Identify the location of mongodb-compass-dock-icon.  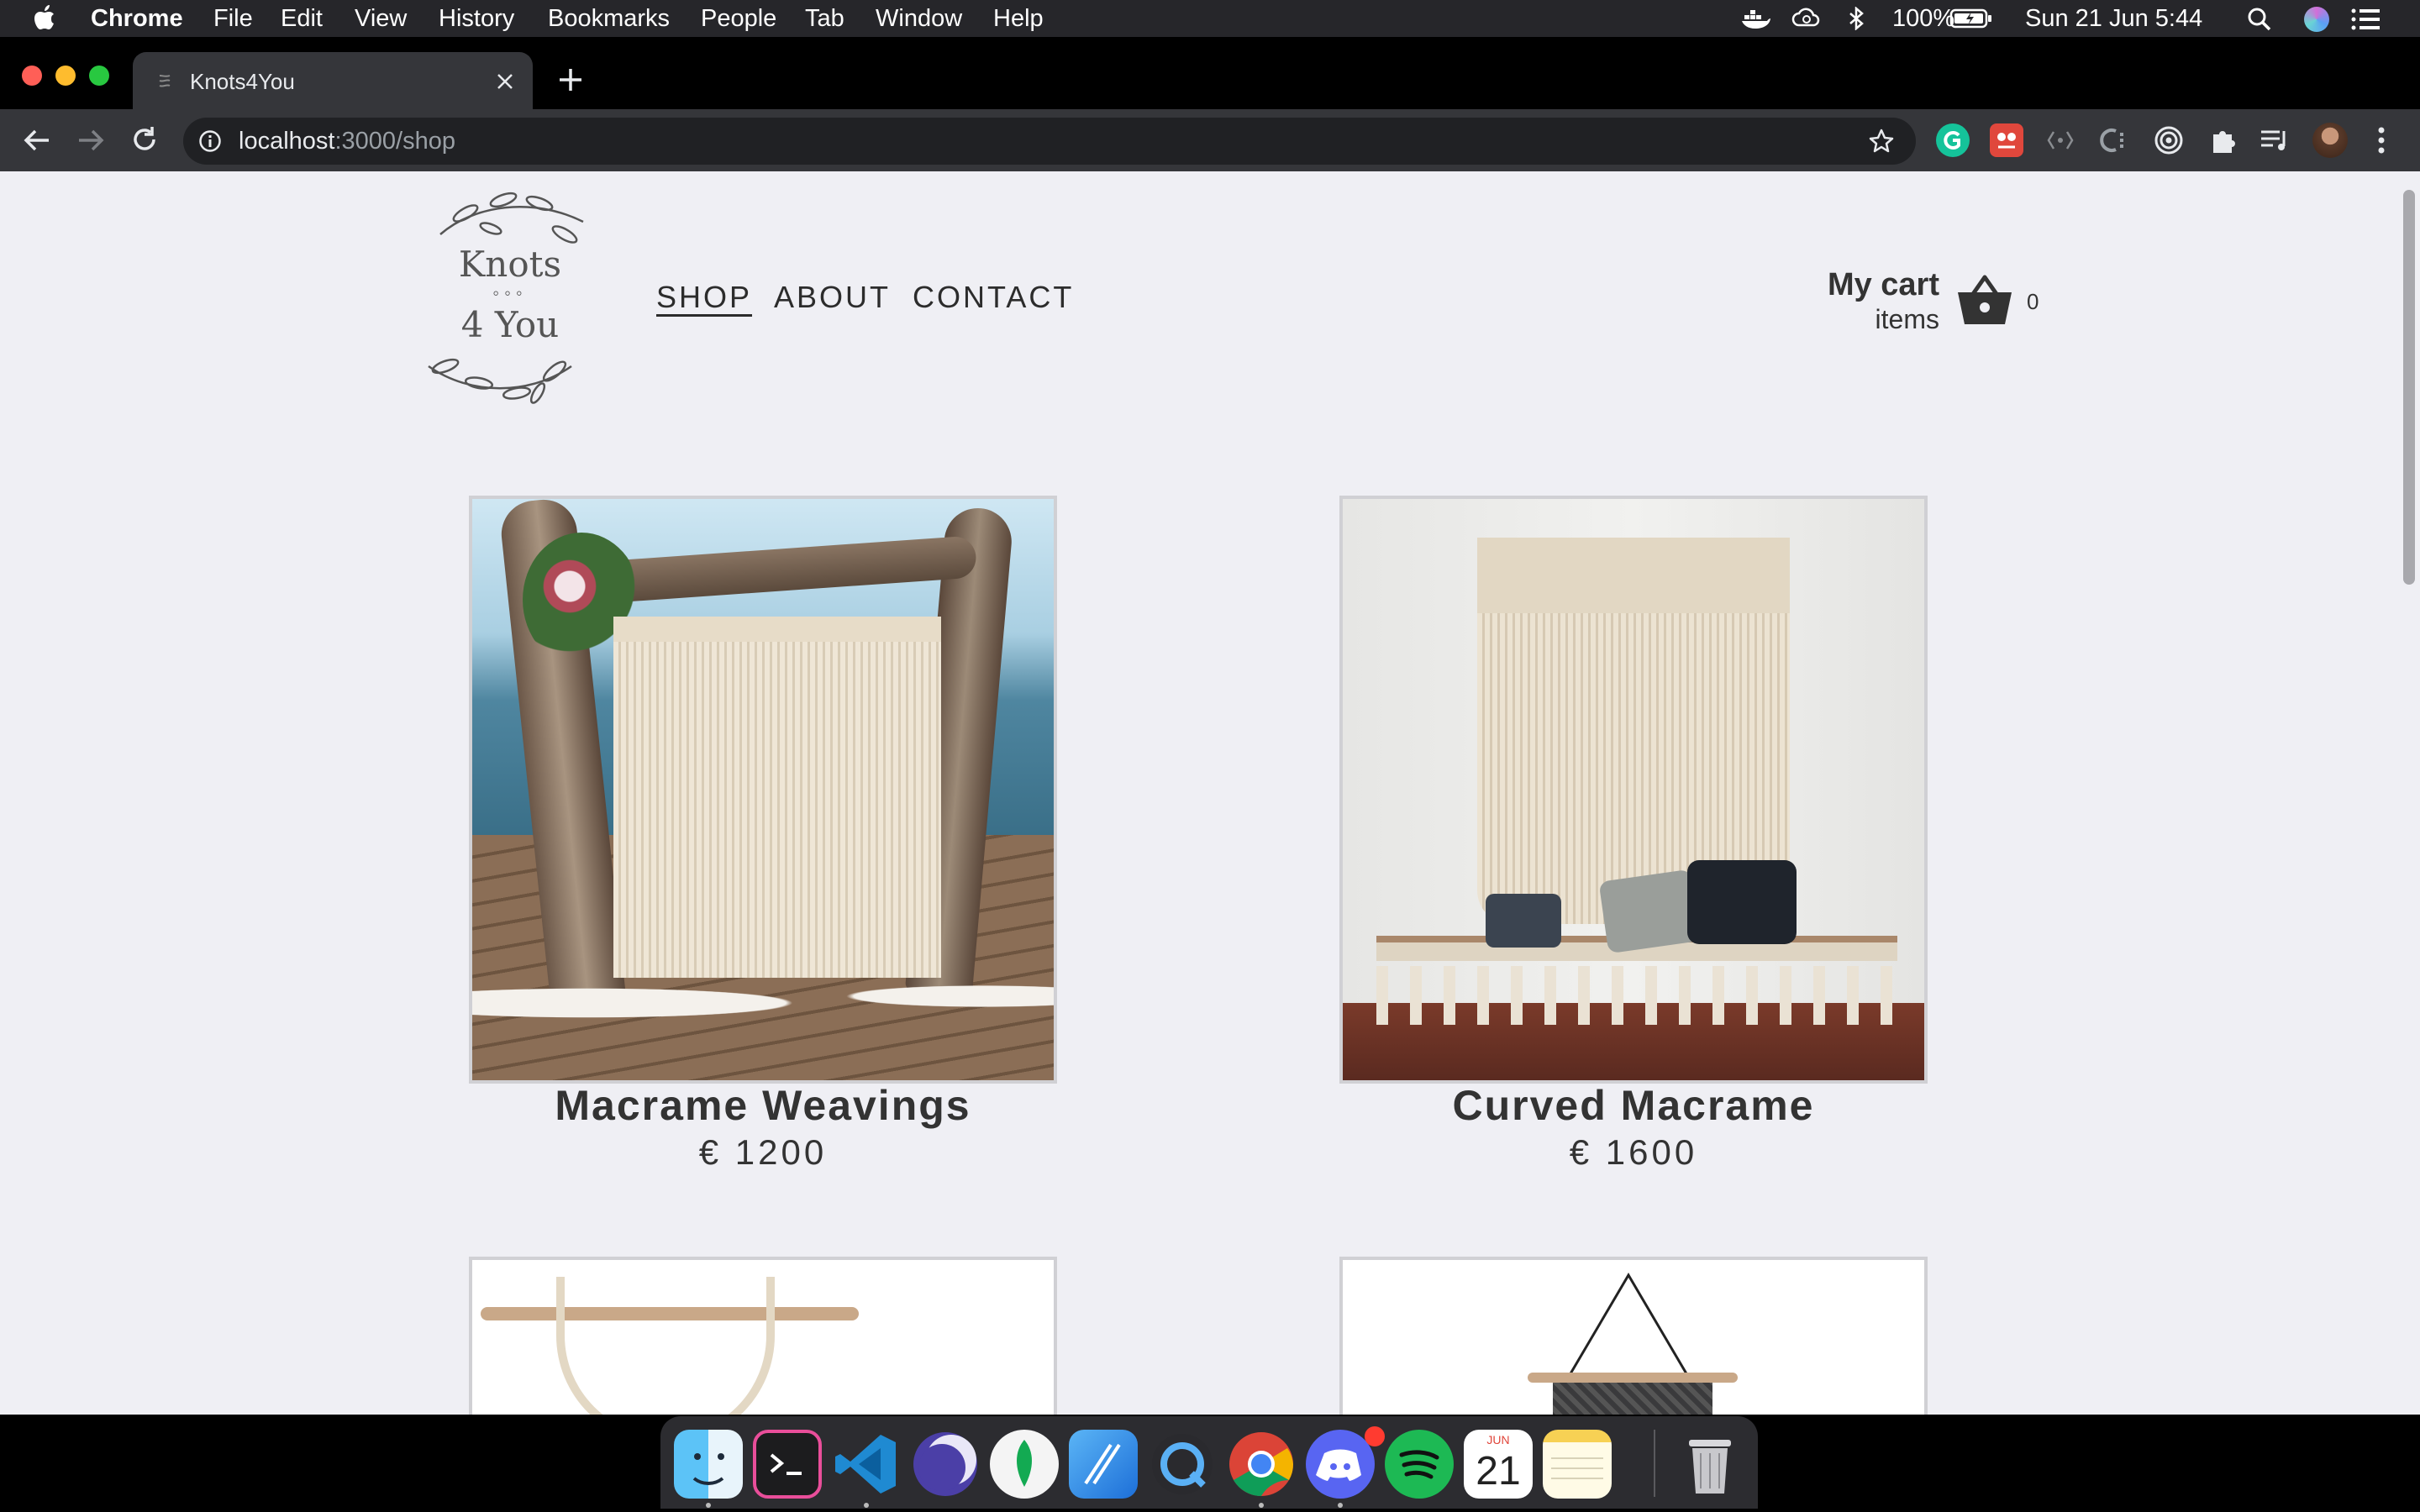
(1024, 1464).